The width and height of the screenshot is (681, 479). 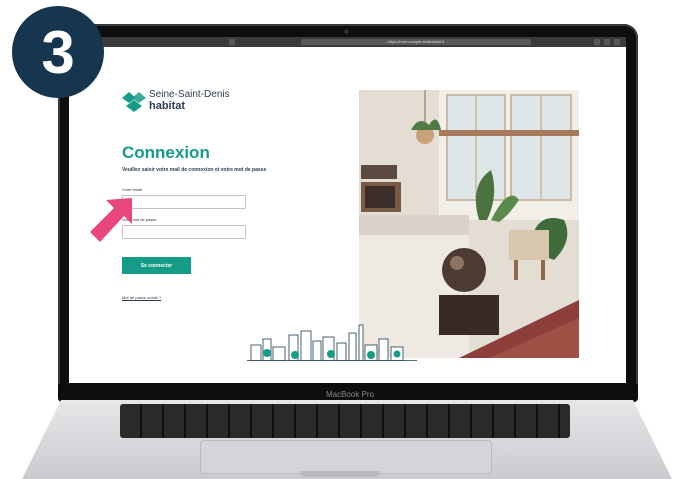 What do you see at coordinates (345, 421) in the screenshot?
I see `laptop-keyboard` at bounding box center [345, 421].